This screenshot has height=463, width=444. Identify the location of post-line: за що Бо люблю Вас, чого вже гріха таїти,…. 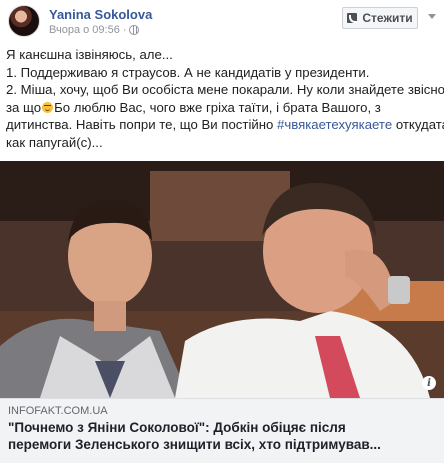
(223, 108).